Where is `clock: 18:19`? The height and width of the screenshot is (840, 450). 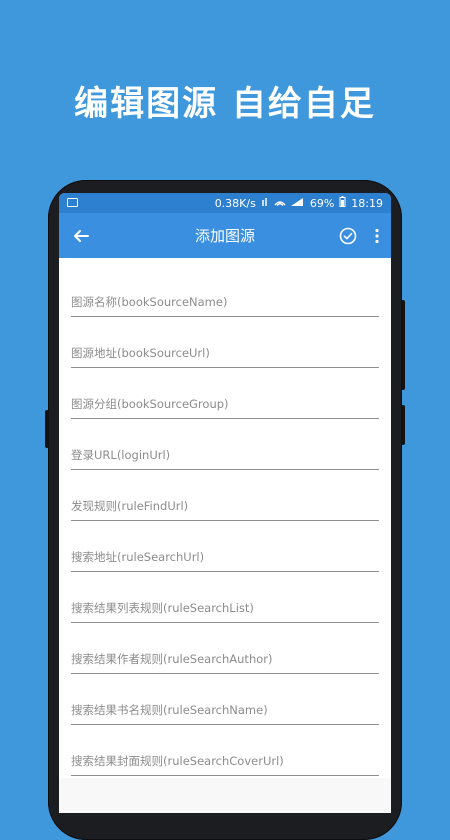 clock: 18:19 is located at coordinates (367, 203).